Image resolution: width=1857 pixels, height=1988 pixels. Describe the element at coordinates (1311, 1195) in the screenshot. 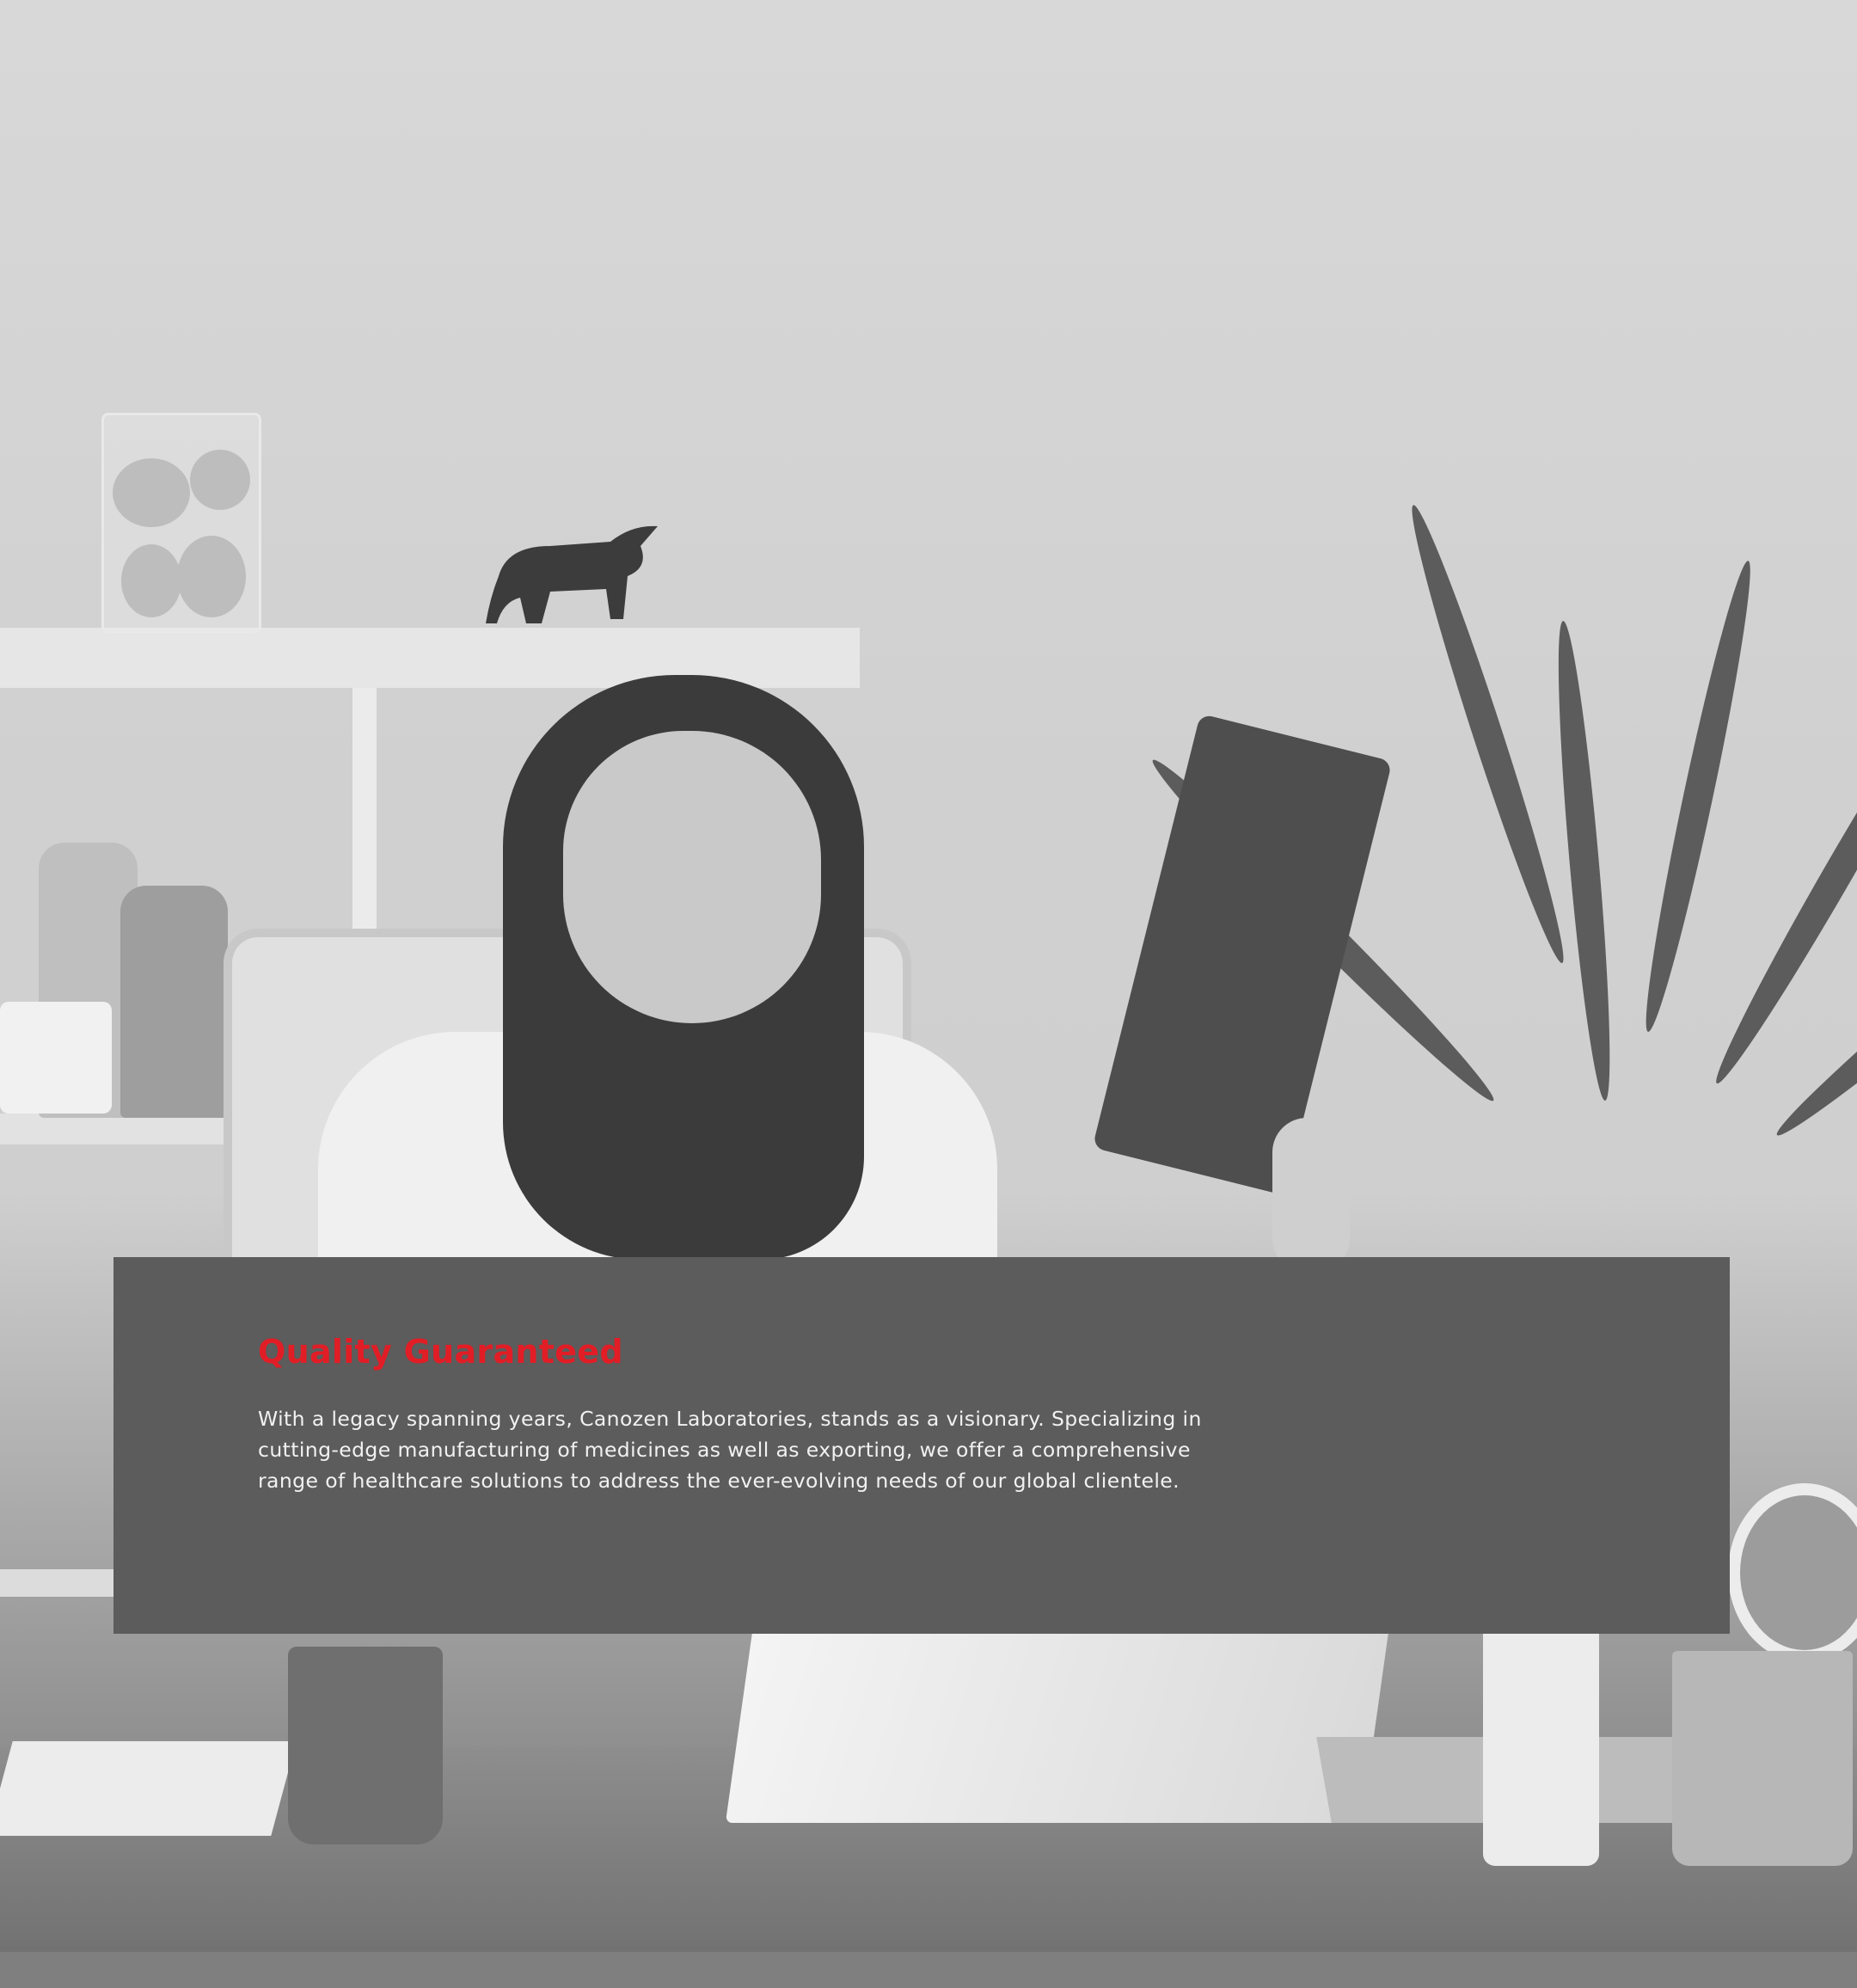

I see `doctor-hand` at that location.